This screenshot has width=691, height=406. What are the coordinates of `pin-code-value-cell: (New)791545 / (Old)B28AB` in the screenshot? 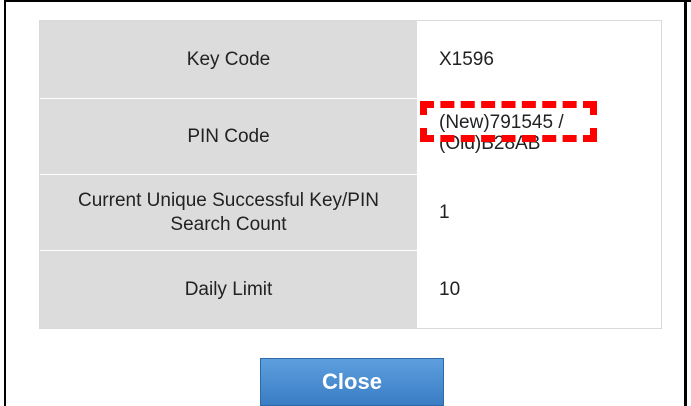 It's located at (539, 136).